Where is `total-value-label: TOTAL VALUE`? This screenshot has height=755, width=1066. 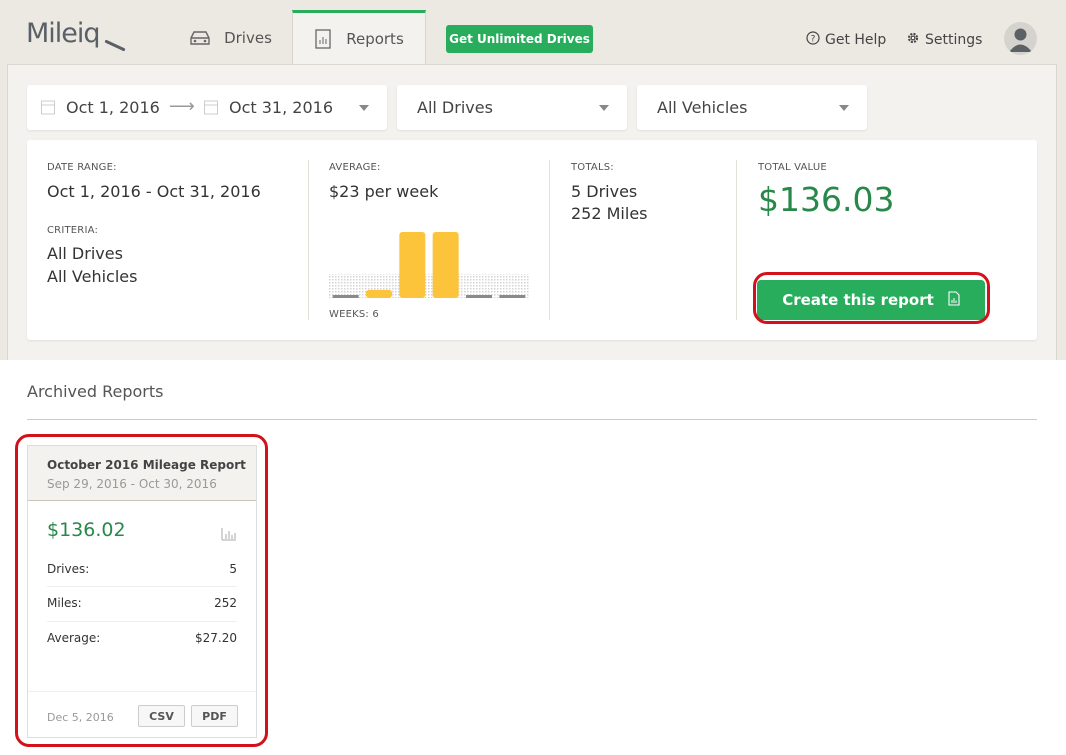 total-value-label: TOTAL VALUE is located at coordinates (792, 167).